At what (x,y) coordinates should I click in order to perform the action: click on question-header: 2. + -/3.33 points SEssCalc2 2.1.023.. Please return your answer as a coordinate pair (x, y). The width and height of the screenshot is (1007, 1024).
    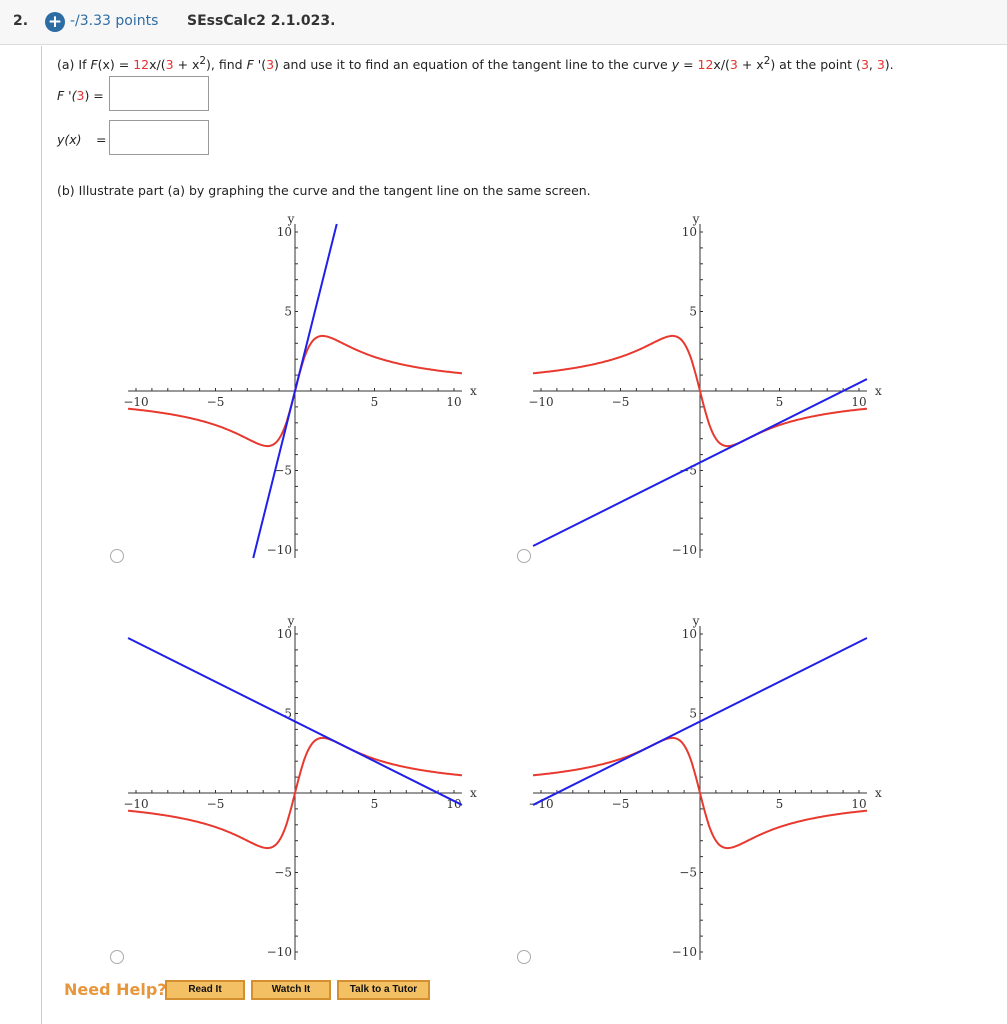
    Looking at the image, I should click on (503, 22).